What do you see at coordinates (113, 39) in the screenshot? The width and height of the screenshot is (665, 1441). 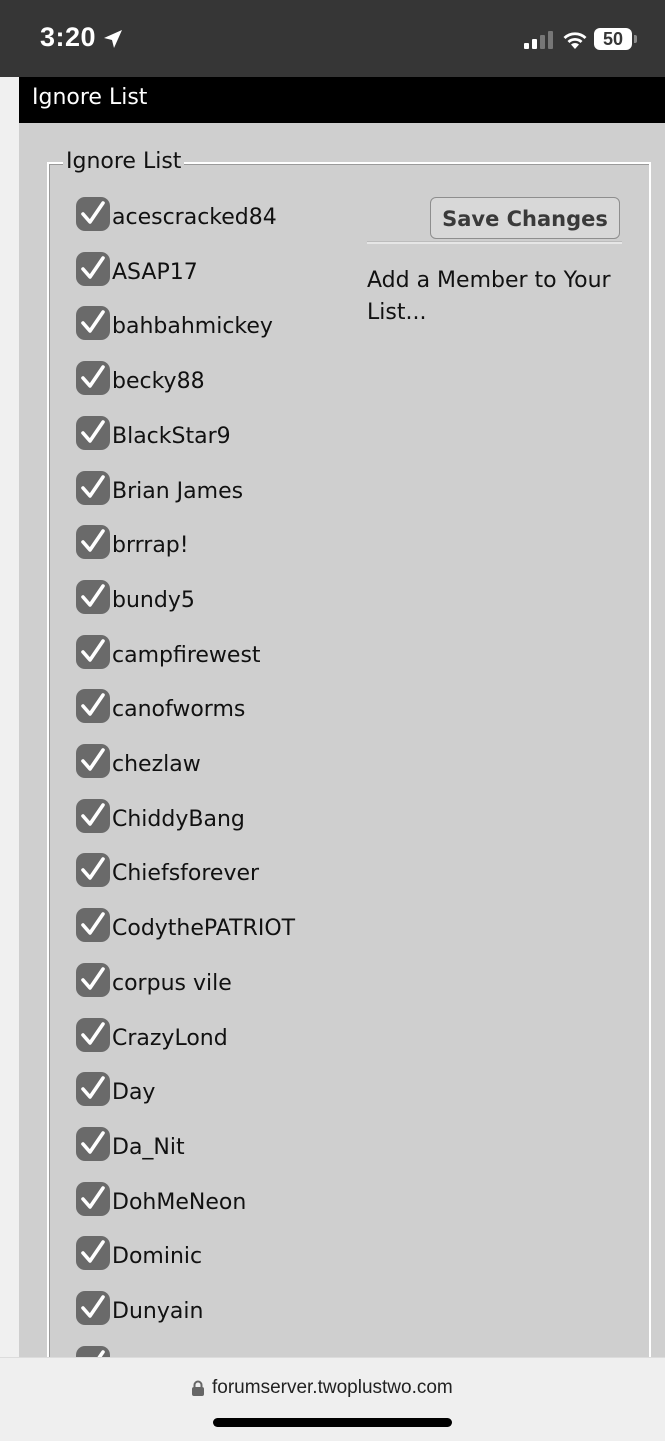 I see `location-arrow-icon` at bounding box center [113, 39].